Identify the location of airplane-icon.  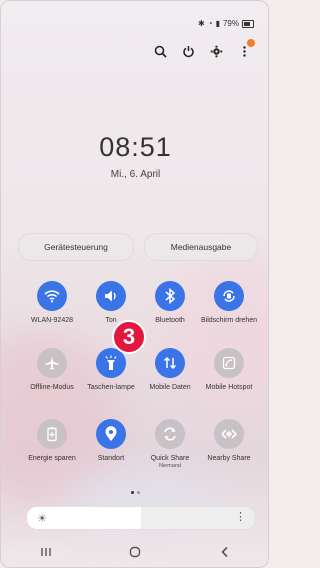
(52, 363).